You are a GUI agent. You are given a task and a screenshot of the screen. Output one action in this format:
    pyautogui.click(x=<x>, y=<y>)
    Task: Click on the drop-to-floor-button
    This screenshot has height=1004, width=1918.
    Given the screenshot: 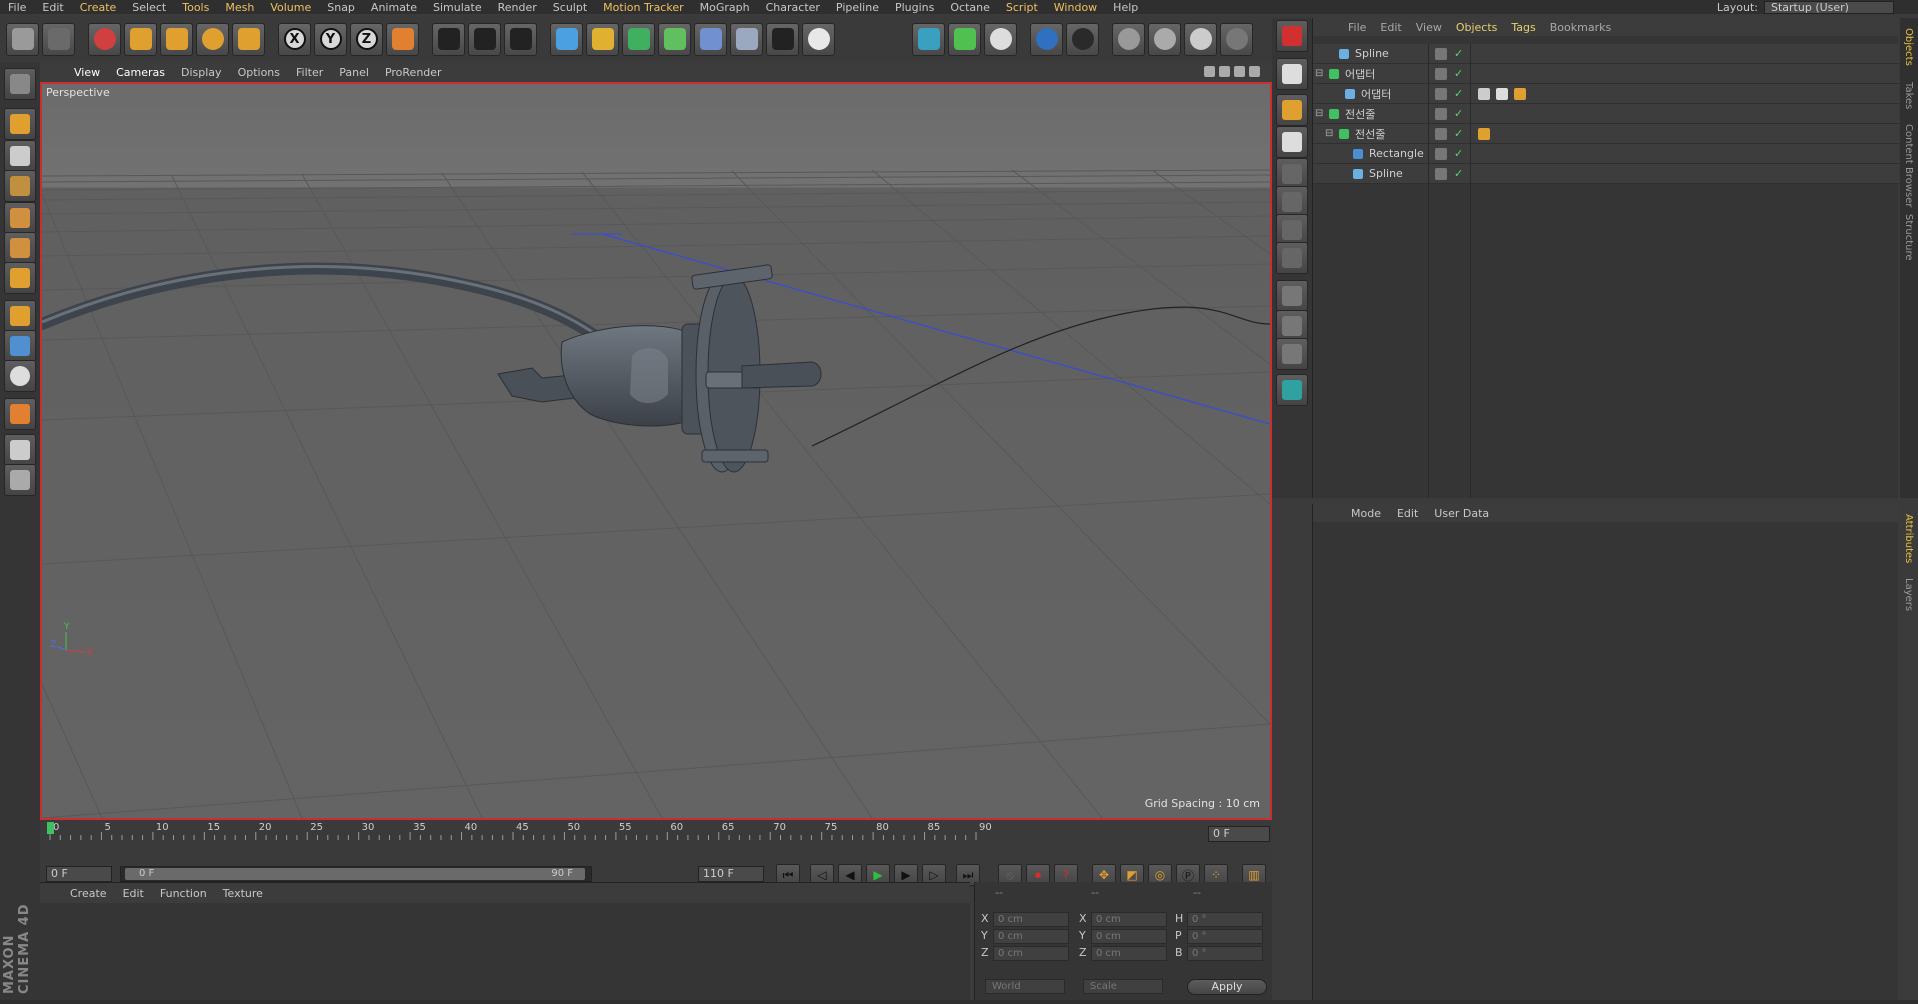 What is the action you would take?
    pyautogui.click(x=1292, y=74)
    